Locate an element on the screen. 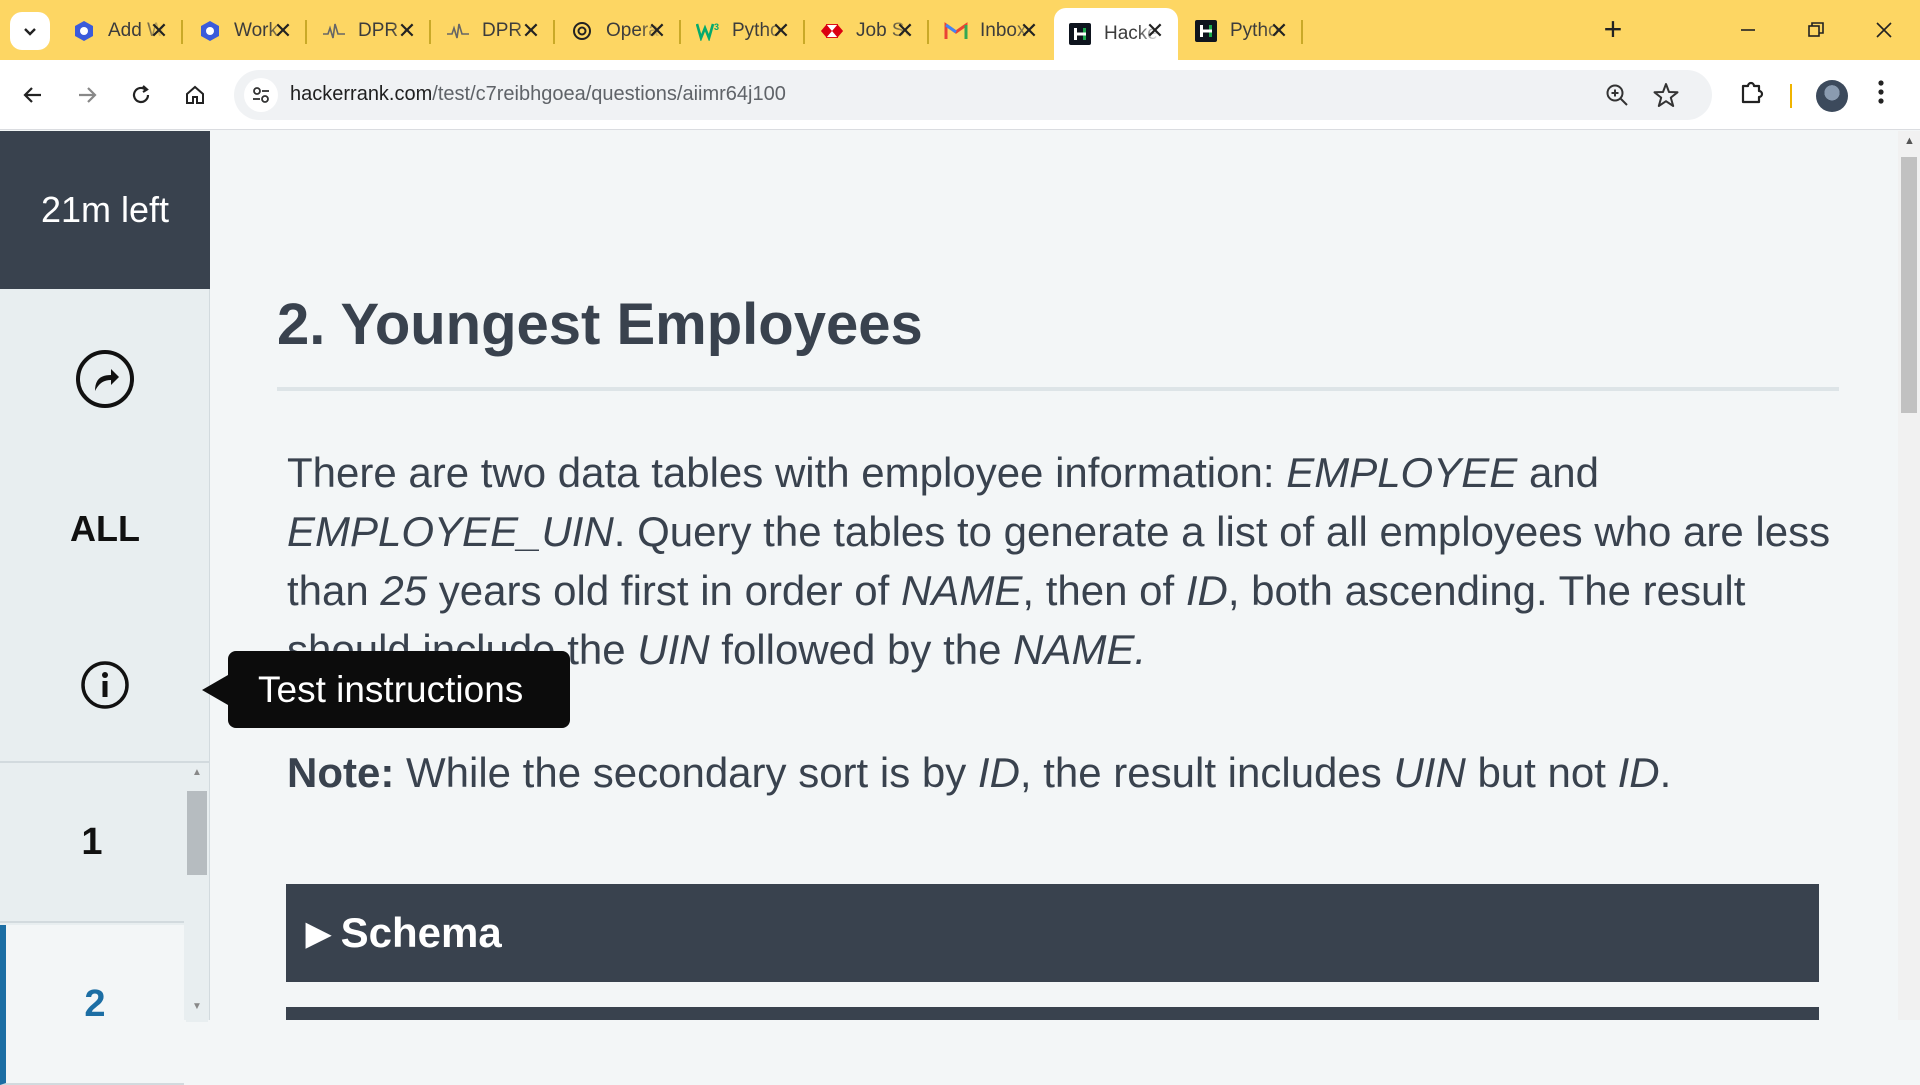 The height and width of the screenshot is (1085, 1920). text-run: followed by the is located at coordinates (861, 649).